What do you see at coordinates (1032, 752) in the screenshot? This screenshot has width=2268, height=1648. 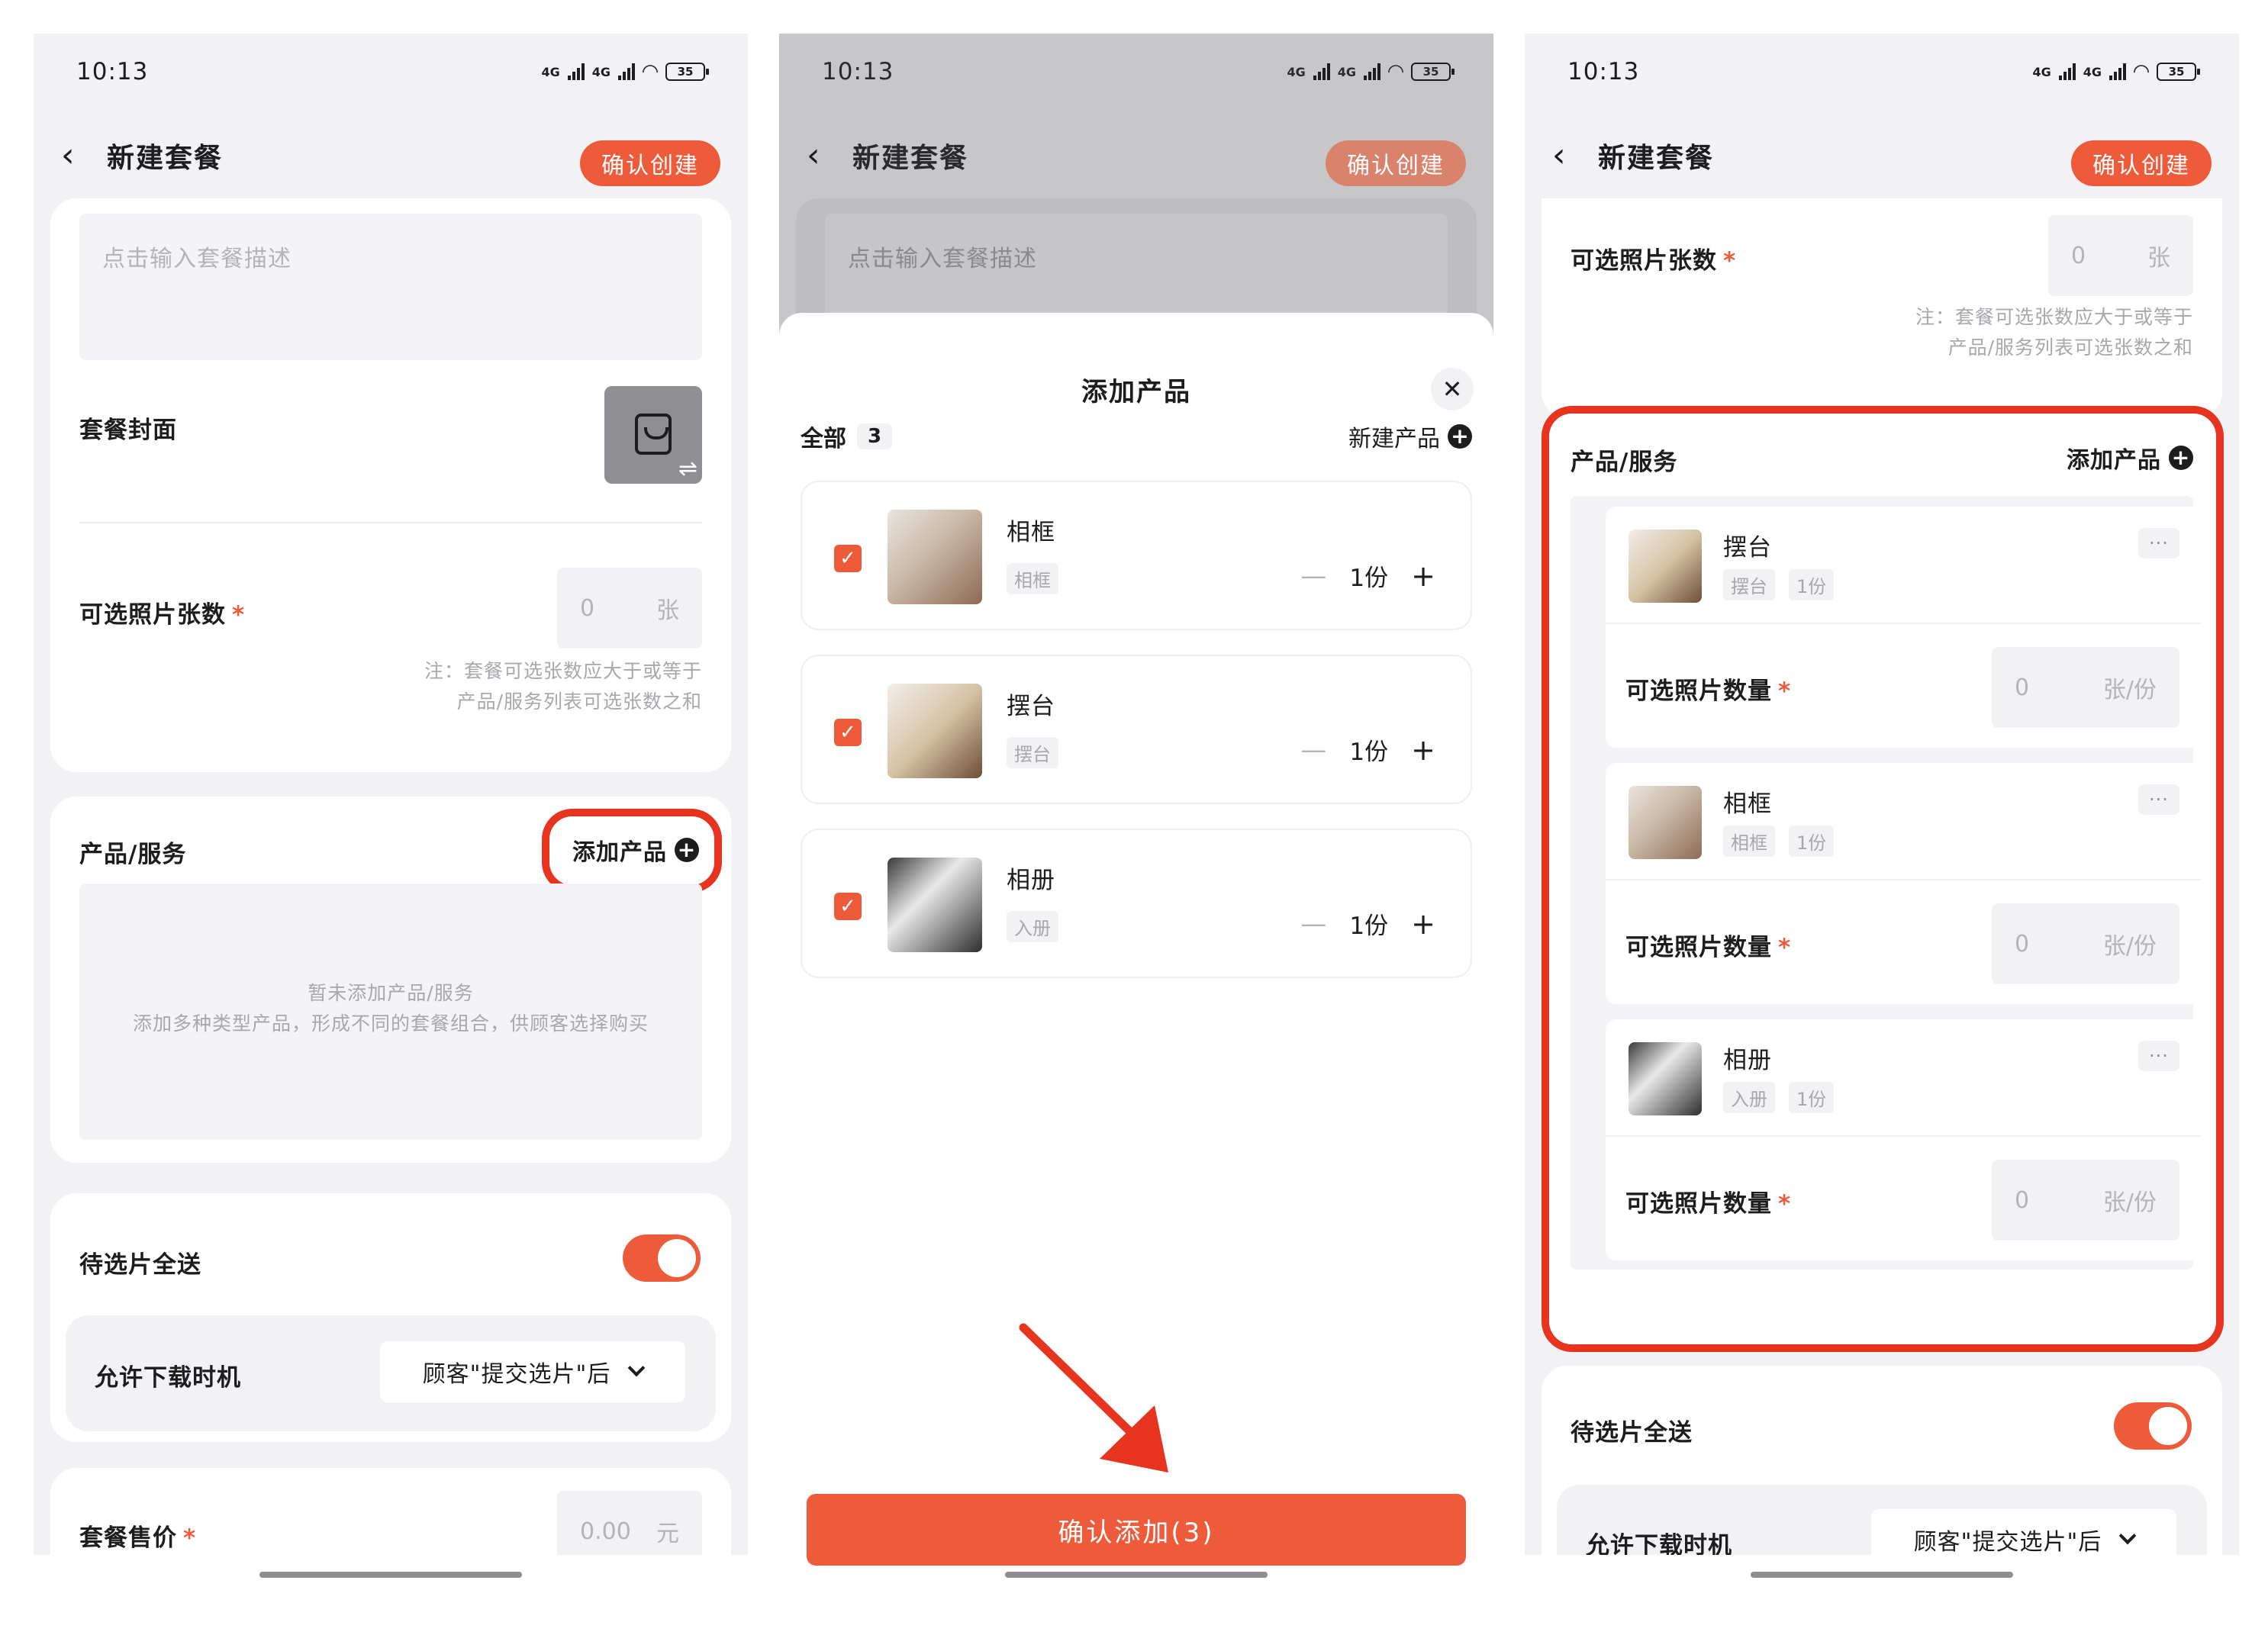 I see `product-tag: 摆台` at bounding box center [1032, 752].